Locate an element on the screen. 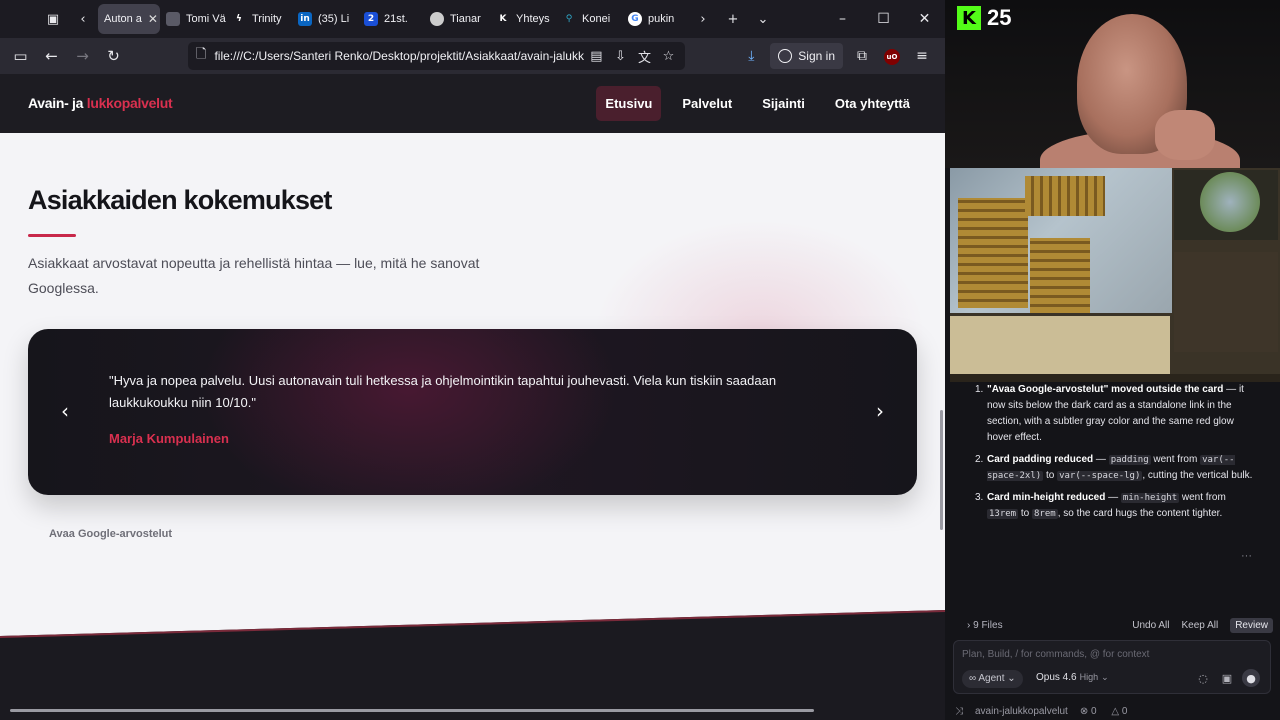 The width and height of the screenshot is (1280, 720). minimize-icon: – is located at coordinates (842, 19).